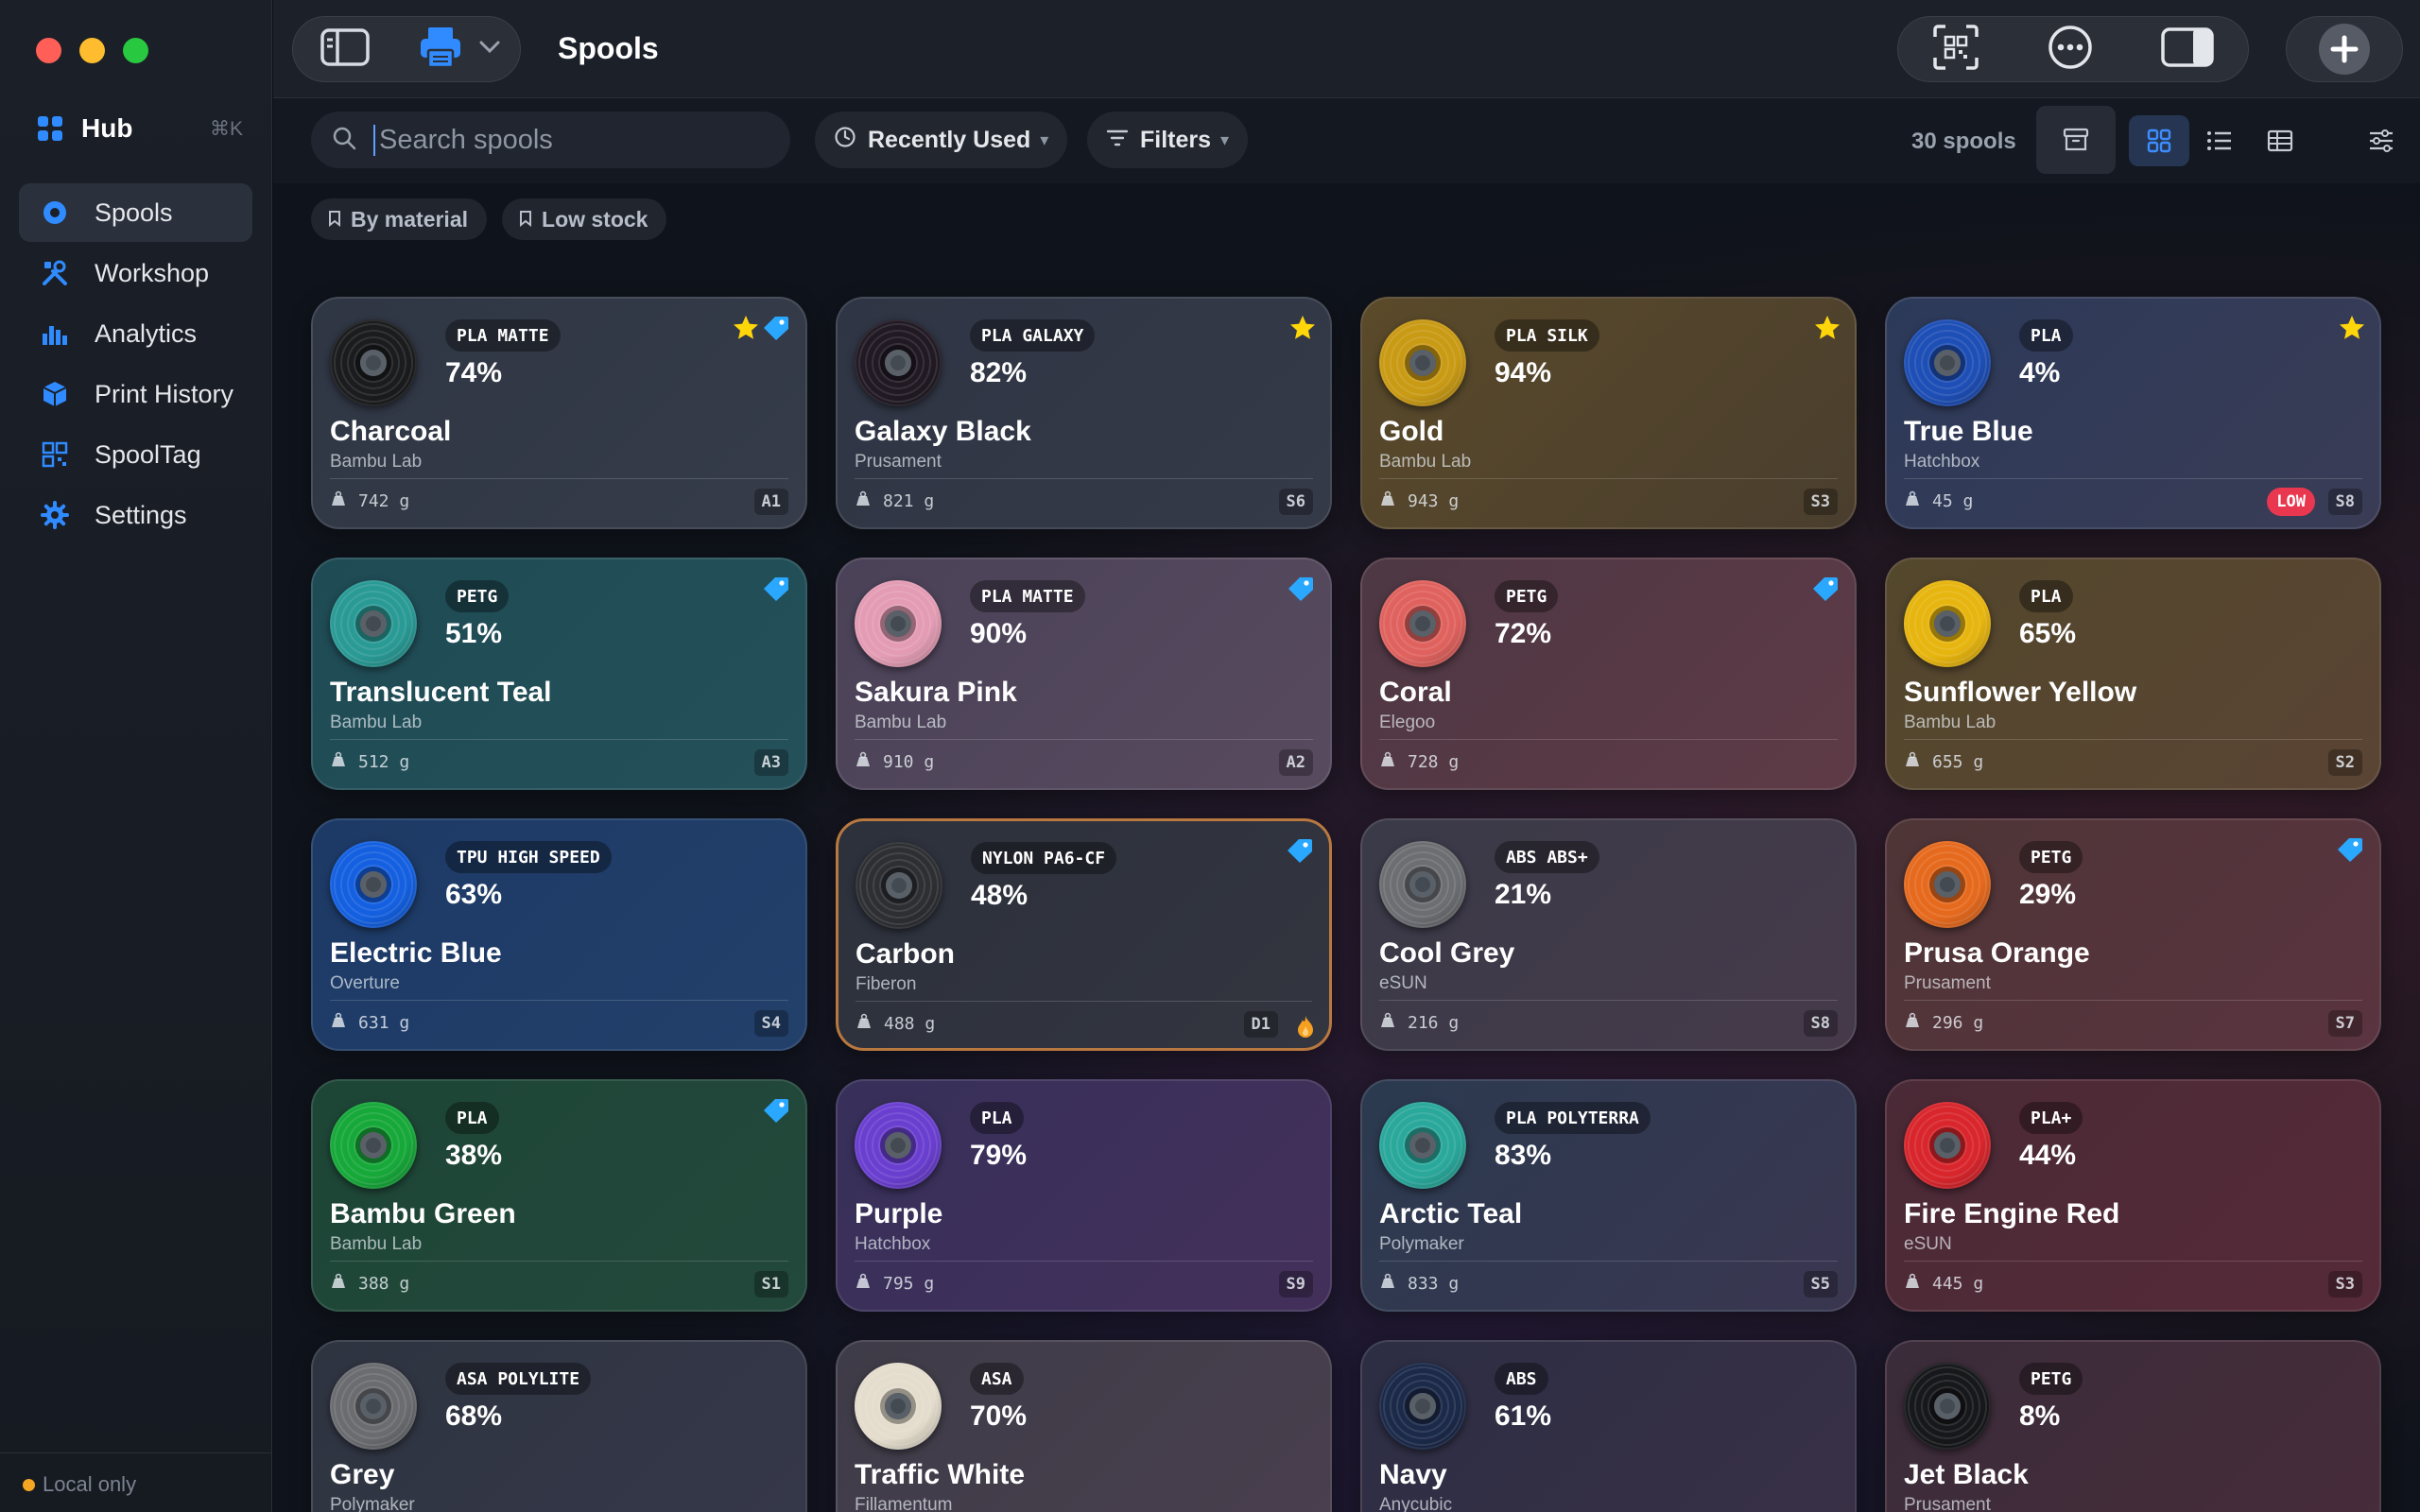 The width and height of the screenshot is (2420, 1512). Describe the element at coordinates (1953, 501) in the screenshot. I see `weight-value: 45 g` at that location.